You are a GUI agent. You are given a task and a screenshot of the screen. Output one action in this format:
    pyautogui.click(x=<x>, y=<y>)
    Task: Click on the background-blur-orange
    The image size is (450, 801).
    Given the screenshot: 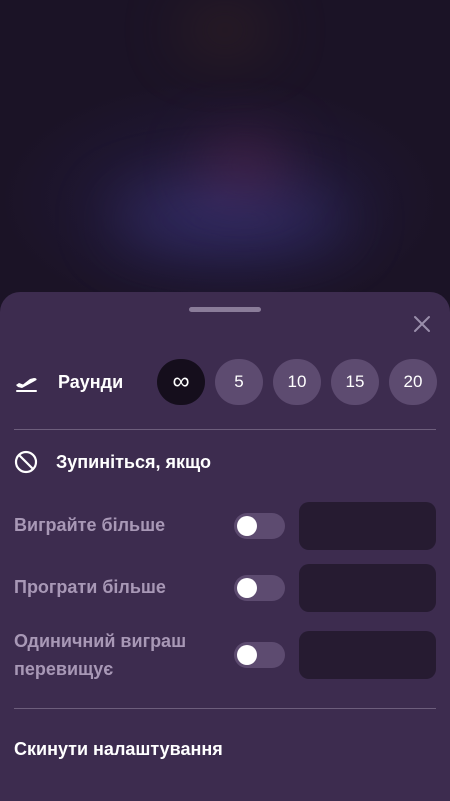 What is the action you would take?
    pyautogui.click(x=225, y=30)
    